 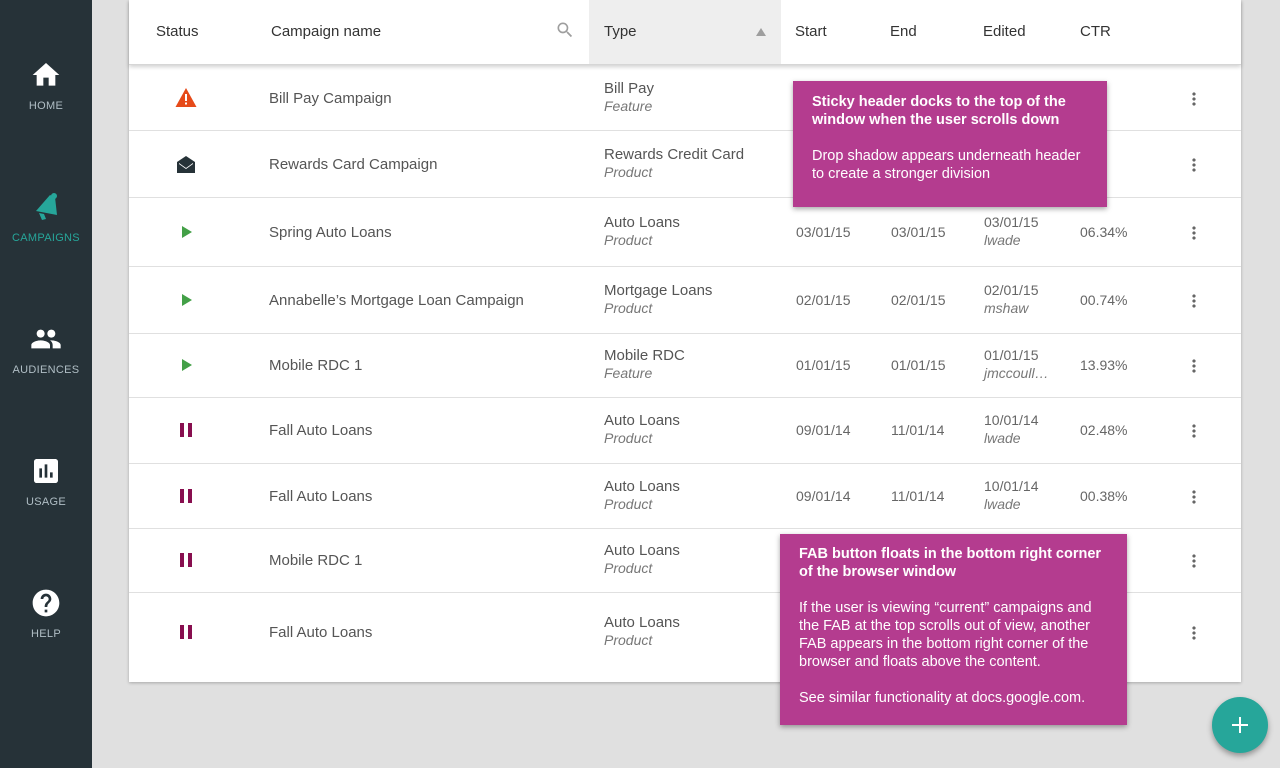 I want to click on nav-campaigns: CAMPAIGNS, so click(x=46, y=217).